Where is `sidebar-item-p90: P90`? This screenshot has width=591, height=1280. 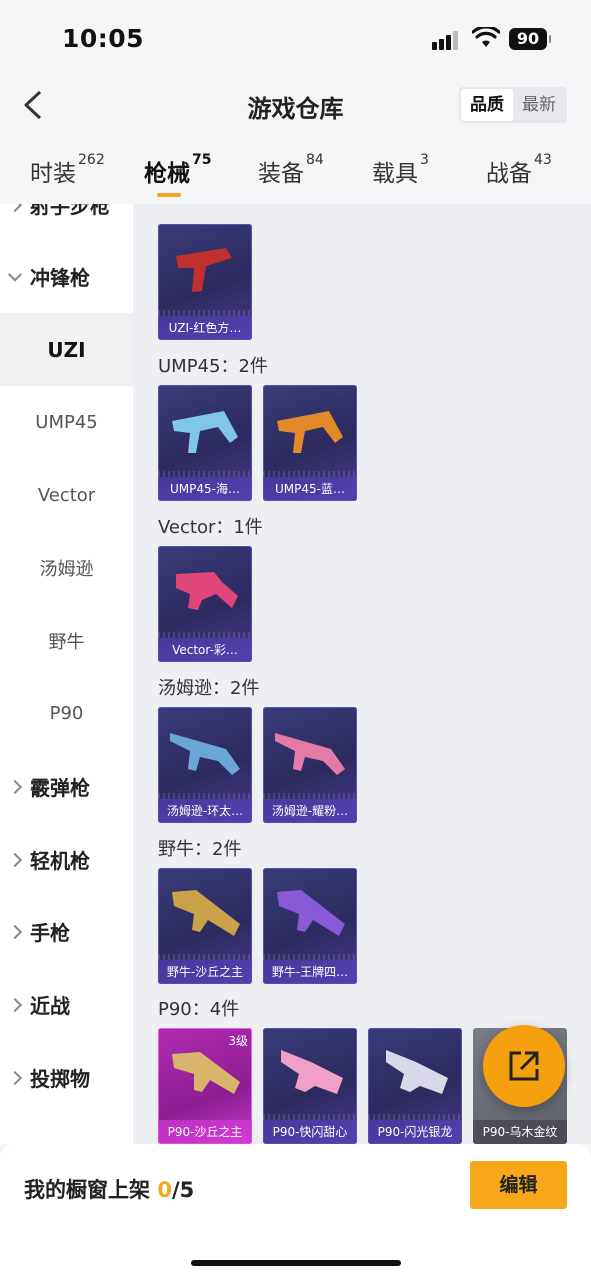
sidebar-item-p90: P90 is located at coordinates (66, 713).